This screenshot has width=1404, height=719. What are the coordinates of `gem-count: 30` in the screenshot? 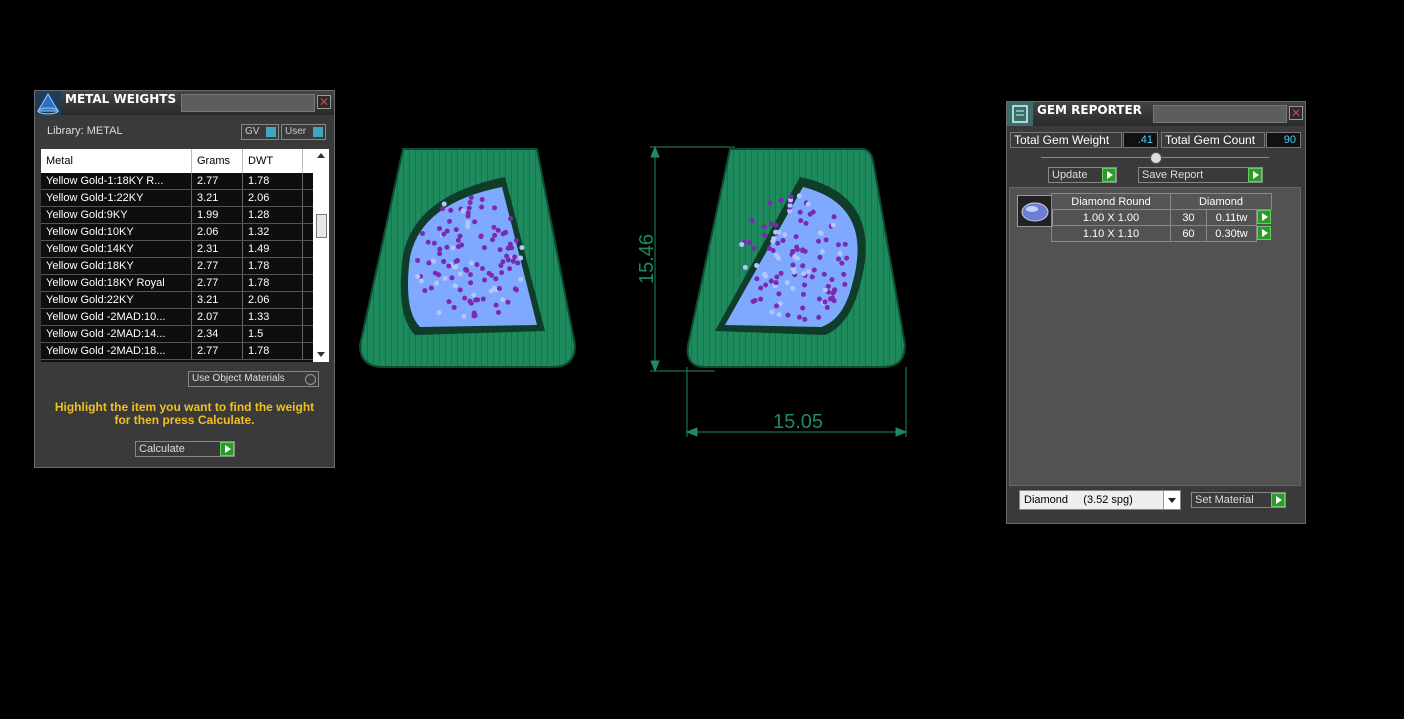 It's located at (1188, 217).